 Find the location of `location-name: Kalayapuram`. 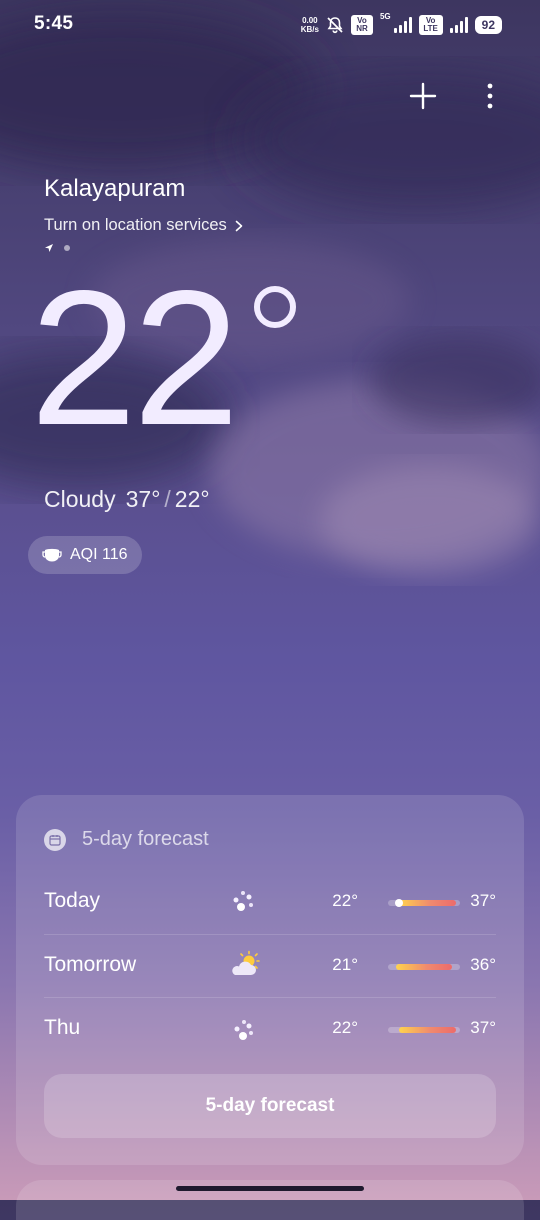

location-name: Kalayapuram is located at coordinates (115, 188).